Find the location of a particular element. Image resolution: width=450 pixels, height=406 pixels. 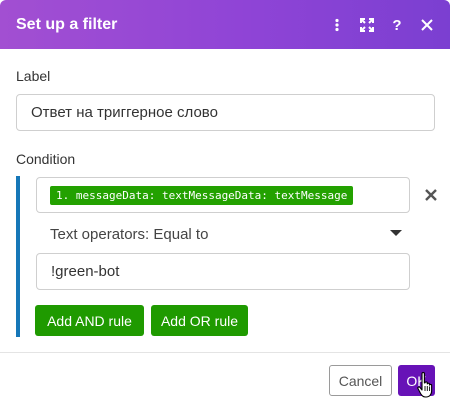

remove-condition-icon is located at coordinates (431, 195).